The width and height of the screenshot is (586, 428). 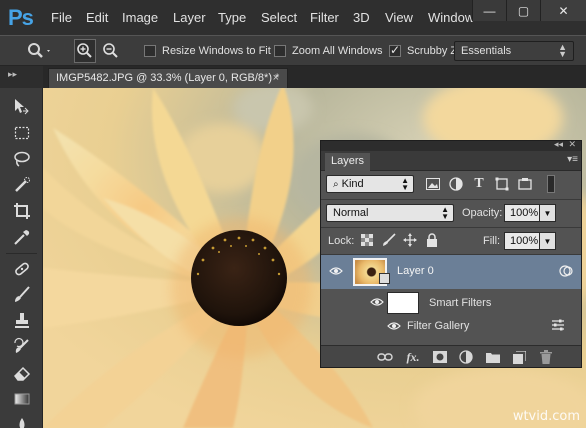 I want to click on filter-toggle-switch, so click(x=551, y=184).